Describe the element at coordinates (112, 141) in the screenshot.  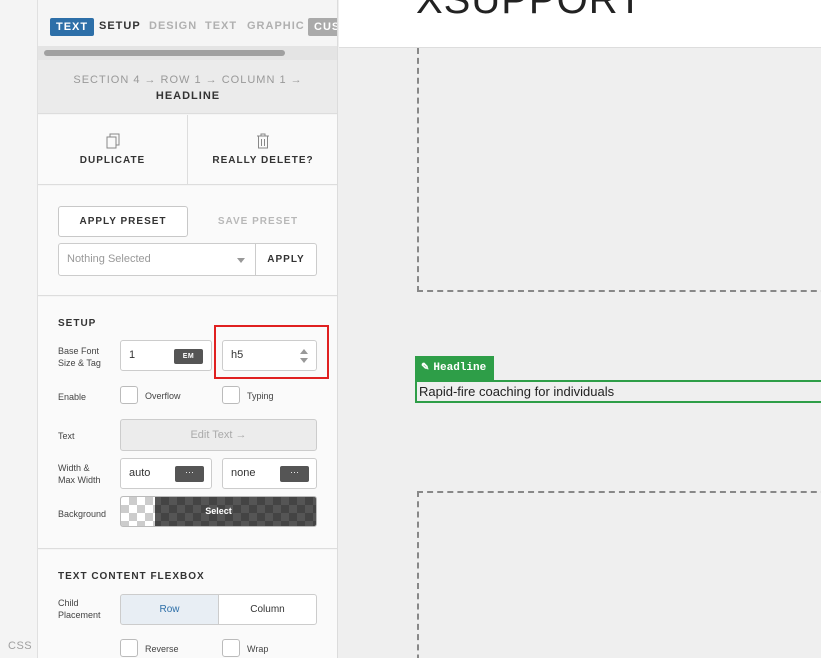
I see `duplicate-icon` at that location.